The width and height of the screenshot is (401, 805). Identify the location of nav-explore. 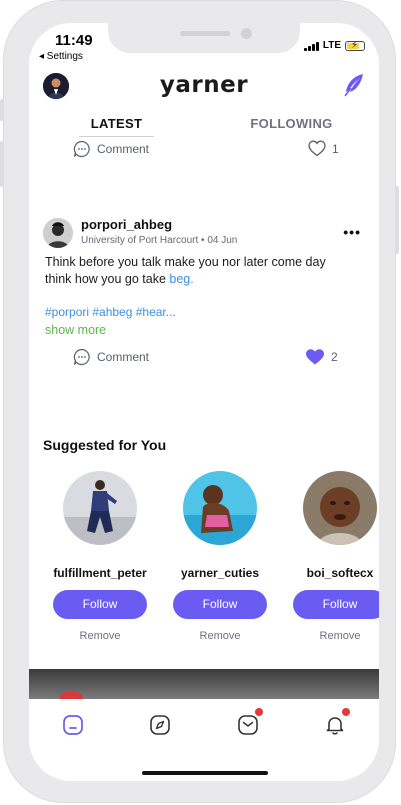
(160, 725).